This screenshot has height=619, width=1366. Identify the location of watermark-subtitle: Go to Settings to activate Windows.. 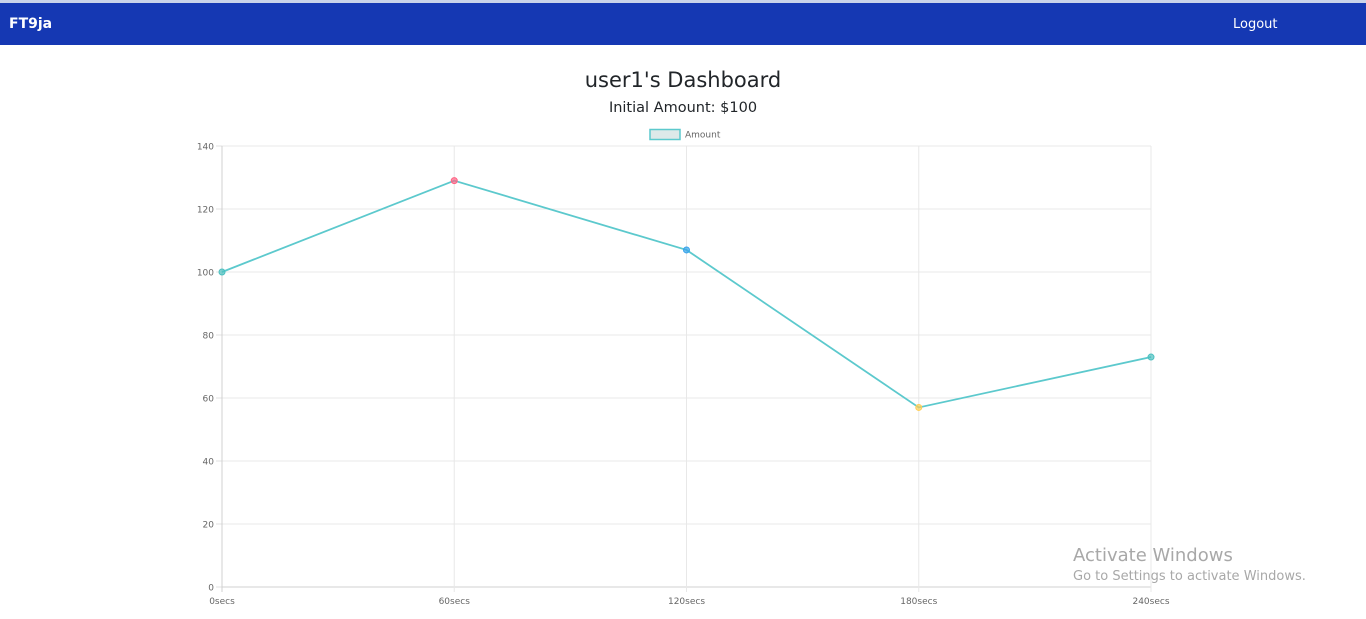
(1189, 576).